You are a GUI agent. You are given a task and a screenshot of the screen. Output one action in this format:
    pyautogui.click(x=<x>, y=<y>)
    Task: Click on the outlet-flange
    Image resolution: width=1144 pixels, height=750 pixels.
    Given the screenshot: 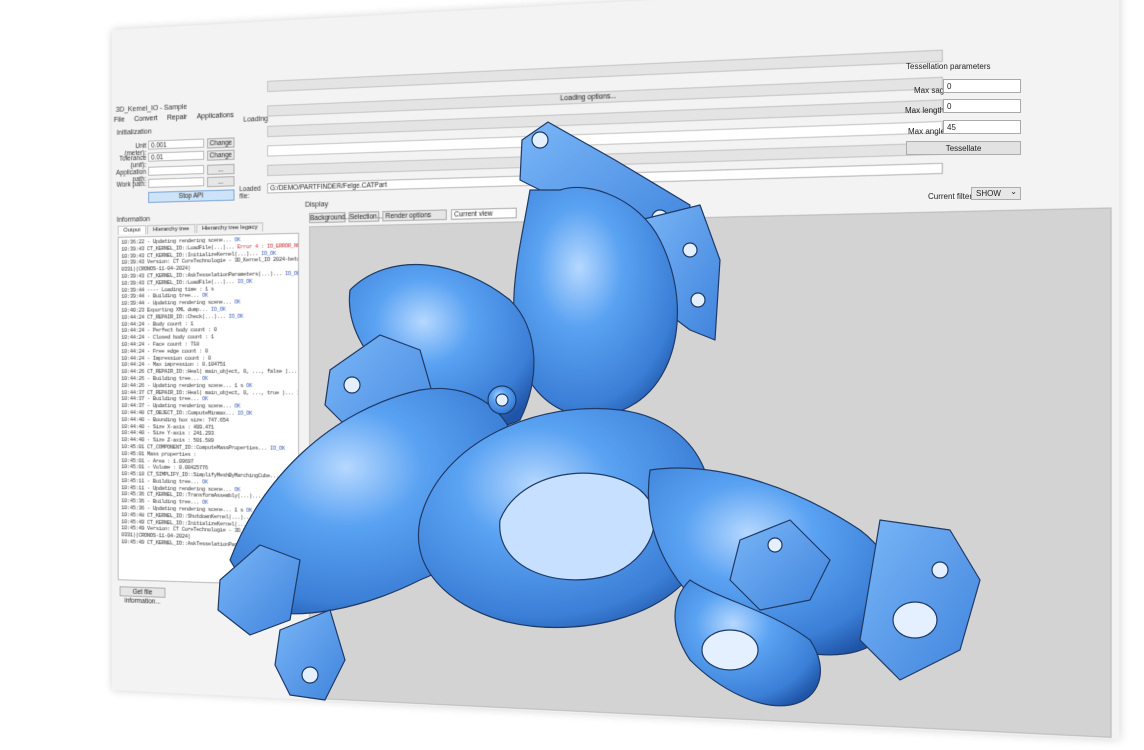 What is the action you would take?
    pyautogui.click(x=920, y=600)
    